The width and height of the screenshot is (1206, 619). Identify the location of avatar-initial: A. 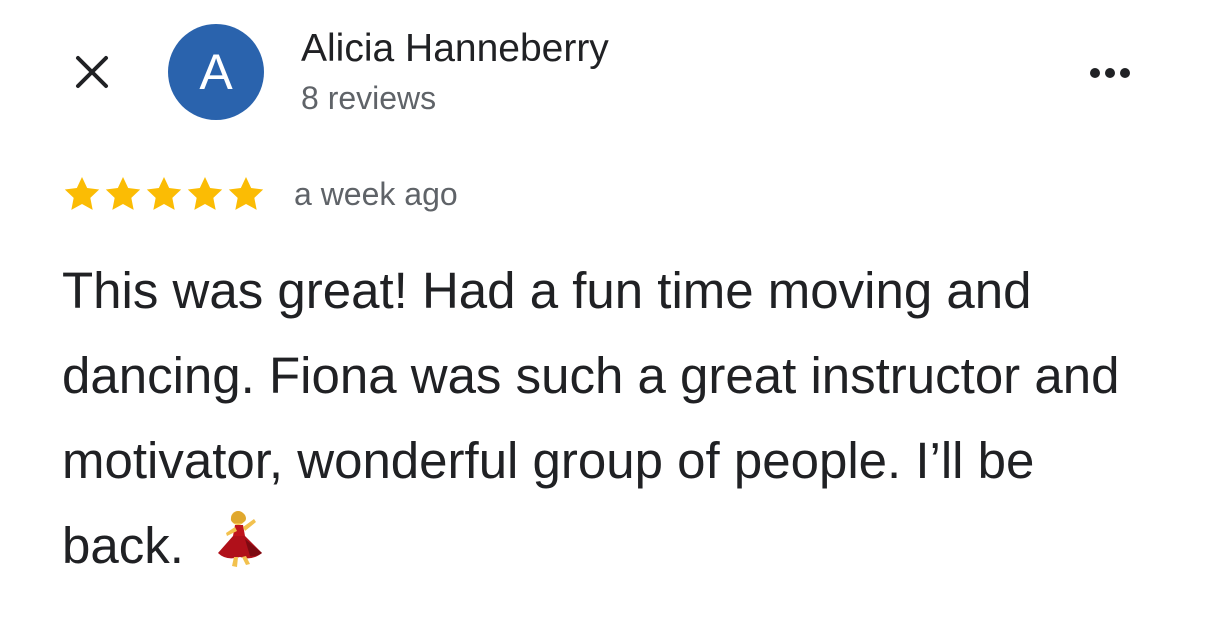
(216, 72).